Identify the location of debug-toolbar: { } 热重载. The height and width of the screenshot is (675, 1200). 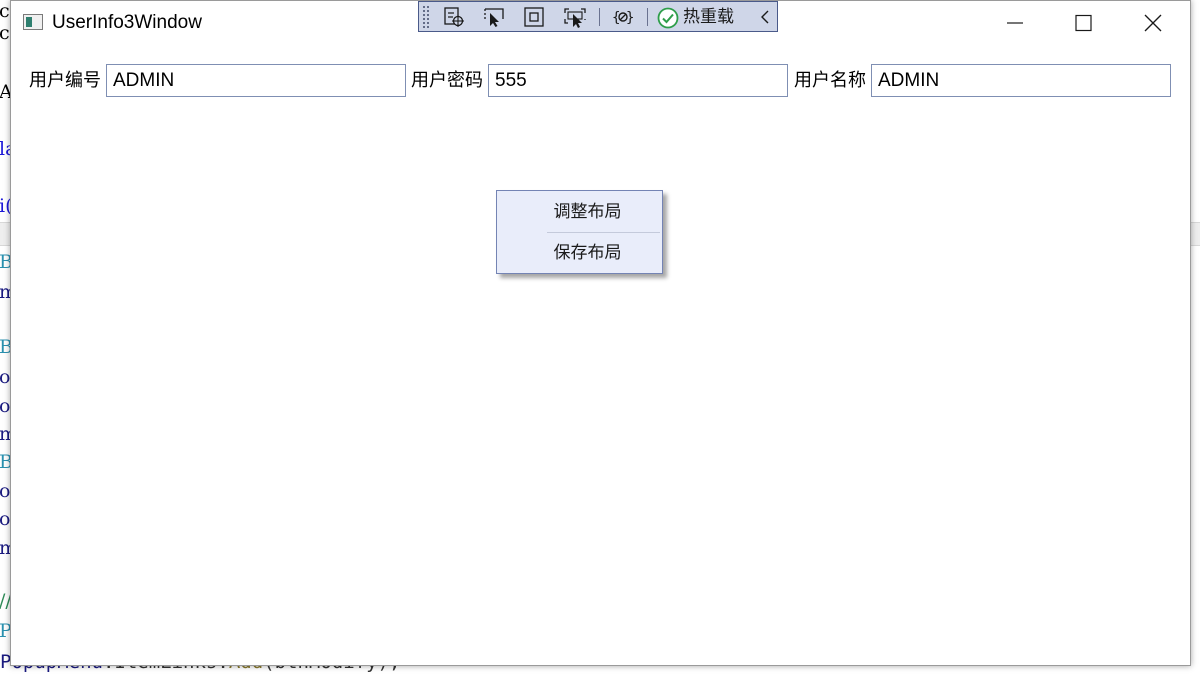
(598, 16).